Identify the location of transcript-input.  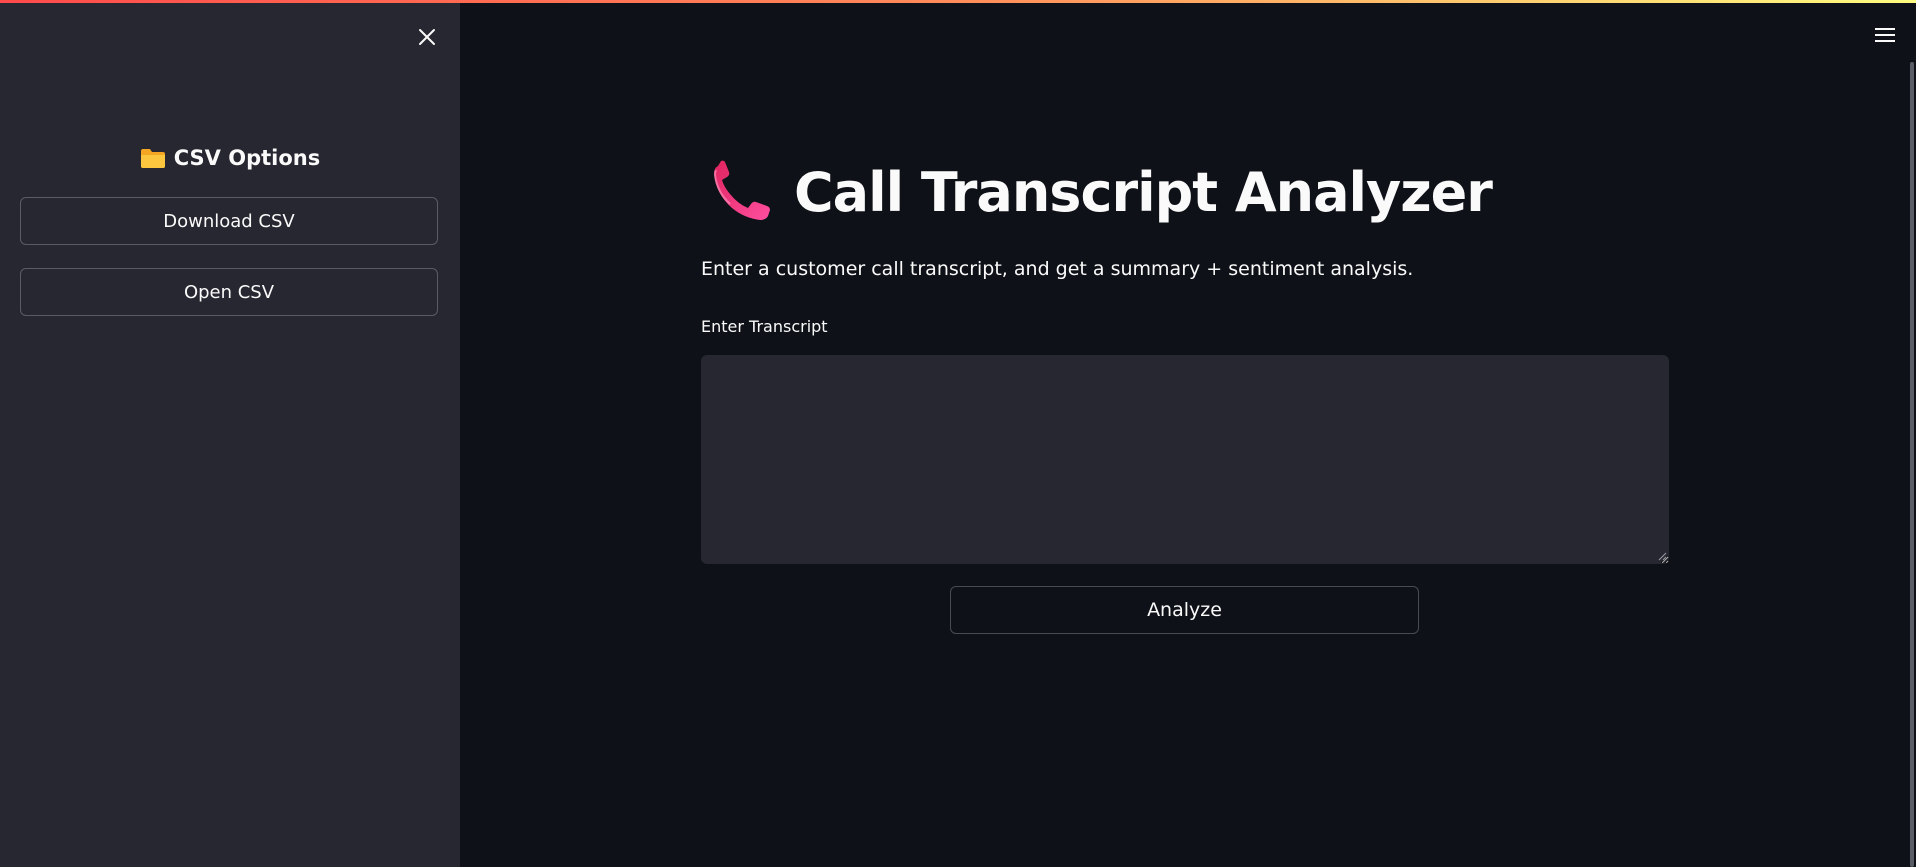
(1185, 459).